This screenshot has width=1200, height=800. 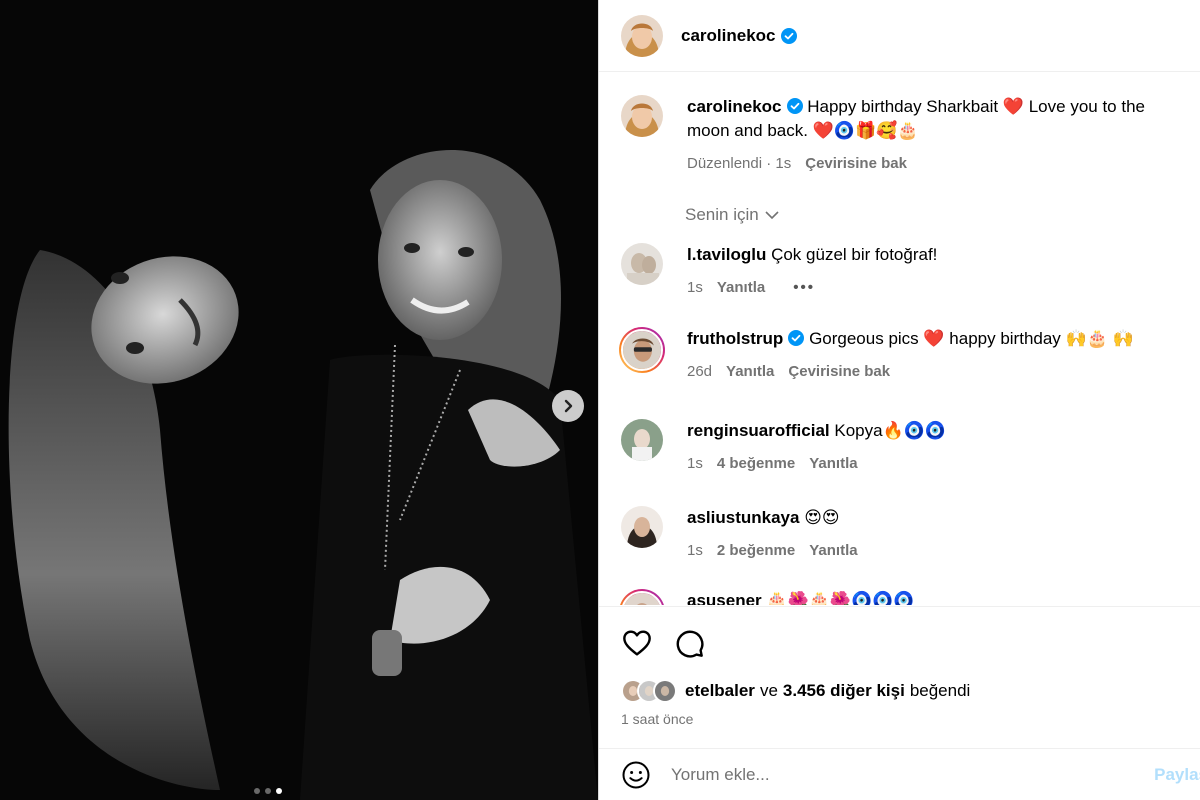 What do you see at coordinates (906, 774) in the screenshot?
I see `comment-input` at bounding box center [906, 774].